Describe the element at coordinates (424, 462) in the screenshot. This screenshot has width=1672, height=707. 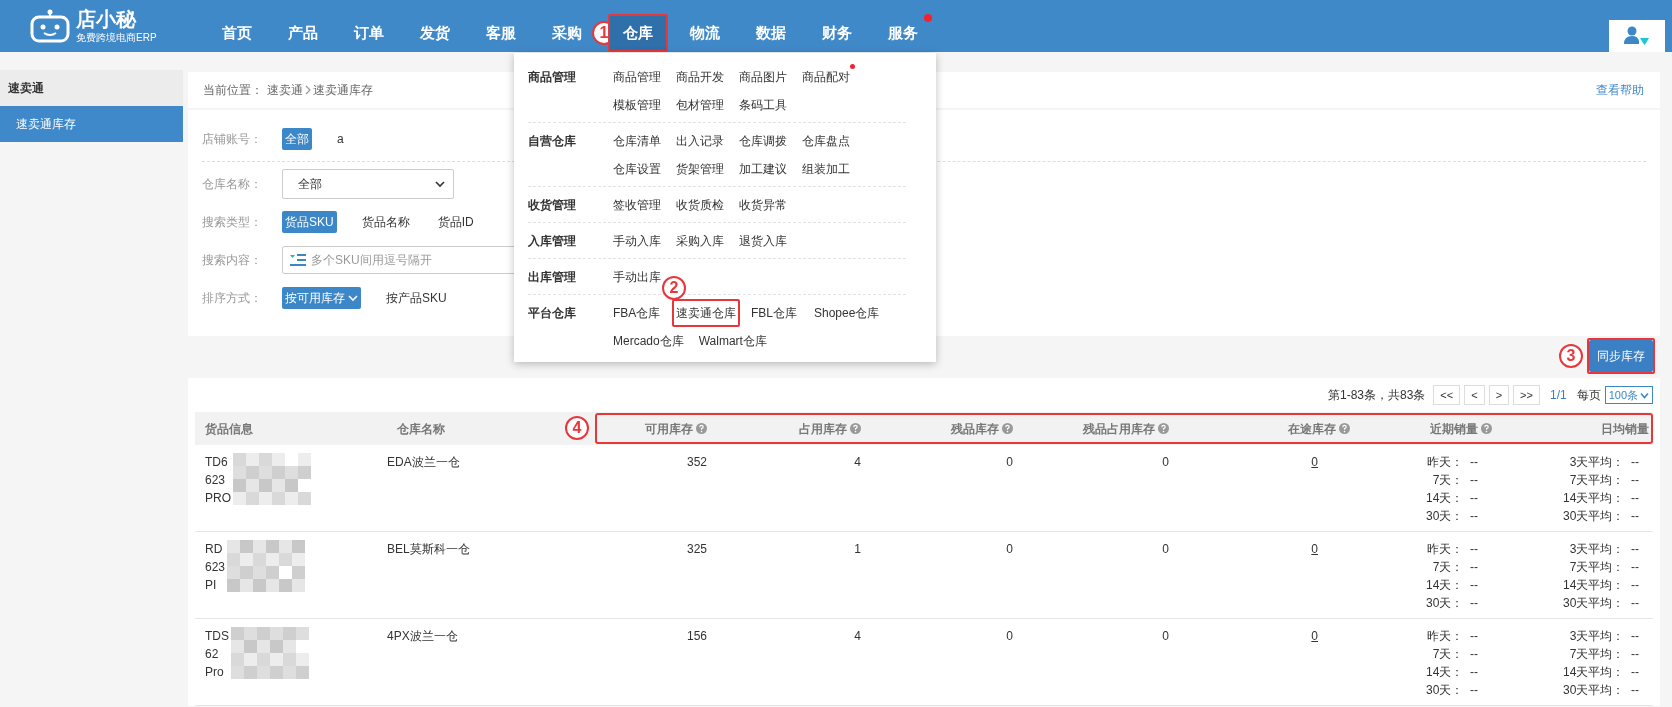
I see `warehouse-cell-text: EDA波兰一仓` at that location.